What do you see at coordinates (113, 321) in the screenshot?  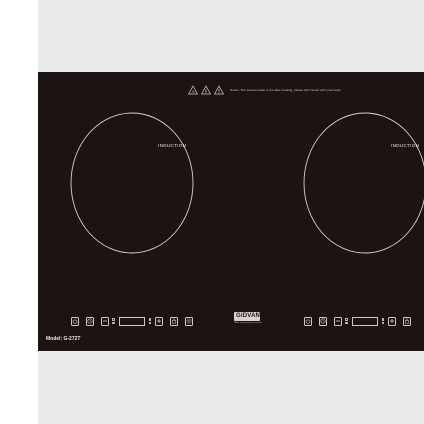 I see `indicator-lights-left` at bounding box center [113, 321].